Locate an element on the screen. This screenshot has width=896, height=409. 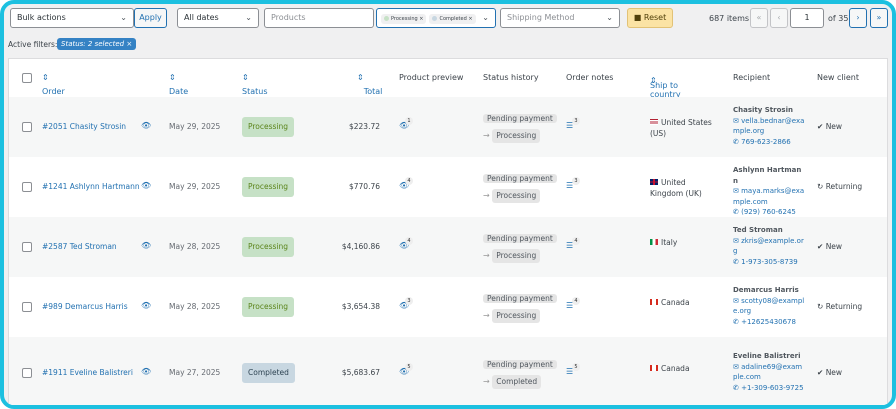
bulk-actions-label: Bulk actions is located at coordinates (41, 17).